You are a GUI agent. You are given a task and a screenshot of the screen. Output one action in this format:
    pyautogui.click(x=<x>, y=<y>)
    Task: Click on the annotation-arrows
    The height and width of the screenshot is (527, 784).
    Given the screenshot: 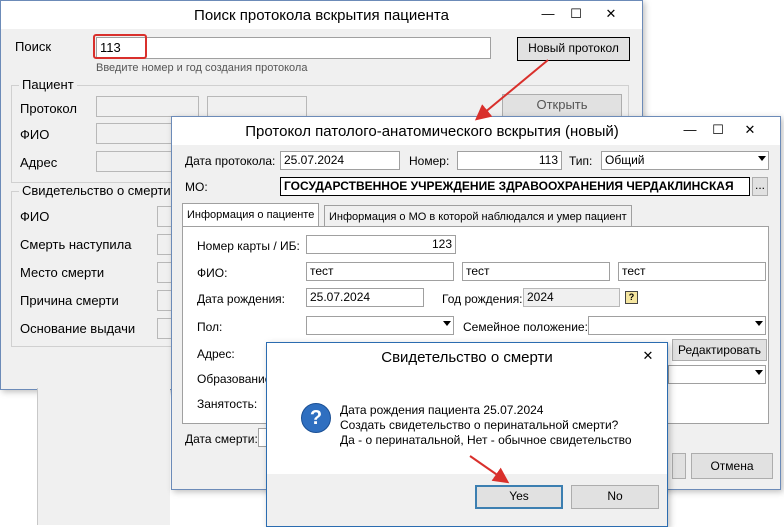 What is the action you would take?
    pyautogui.click(x=509, y=271)
    